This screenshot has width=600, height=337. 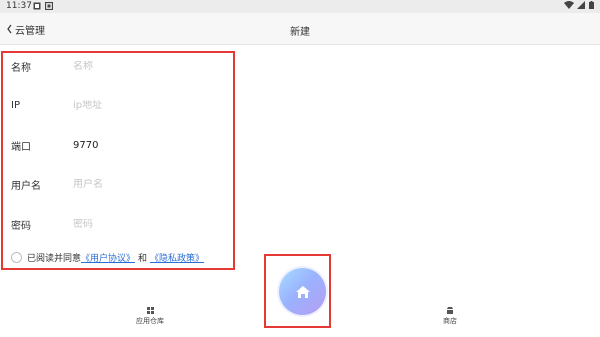 What do you see at coordinates (591, 5) in the screenshot?
I see `battery-icon` at bounding box center [591, 5].